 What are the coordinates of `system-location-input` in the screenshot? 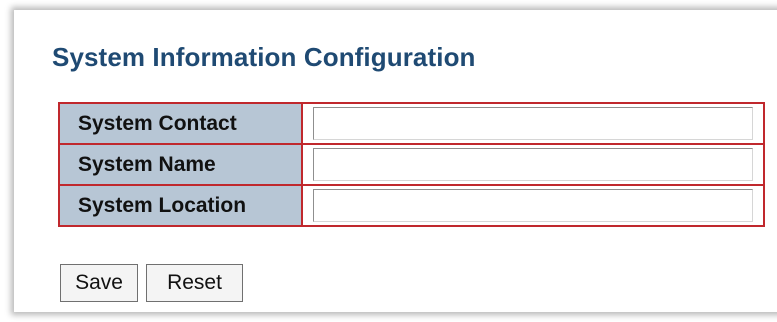 It's located at (533, 205).